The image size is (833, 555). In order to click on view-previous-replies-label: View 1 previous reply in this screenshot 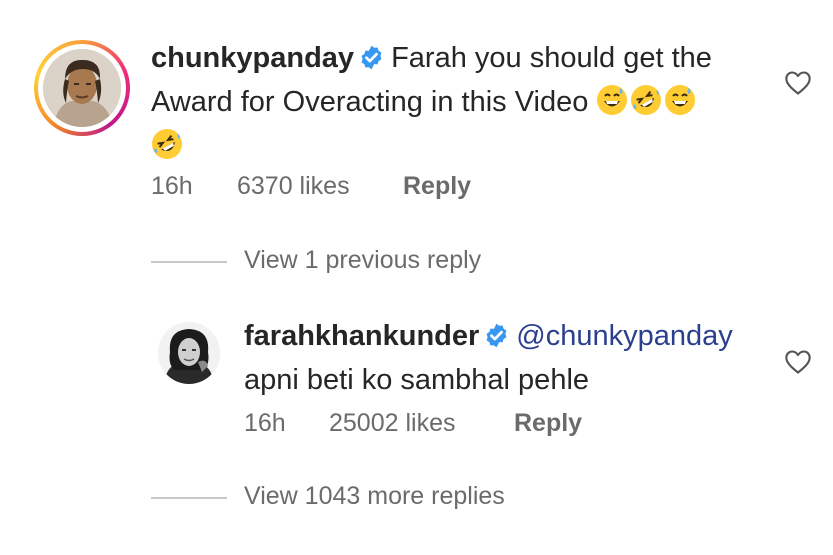, I will do `click(363, 260)`.